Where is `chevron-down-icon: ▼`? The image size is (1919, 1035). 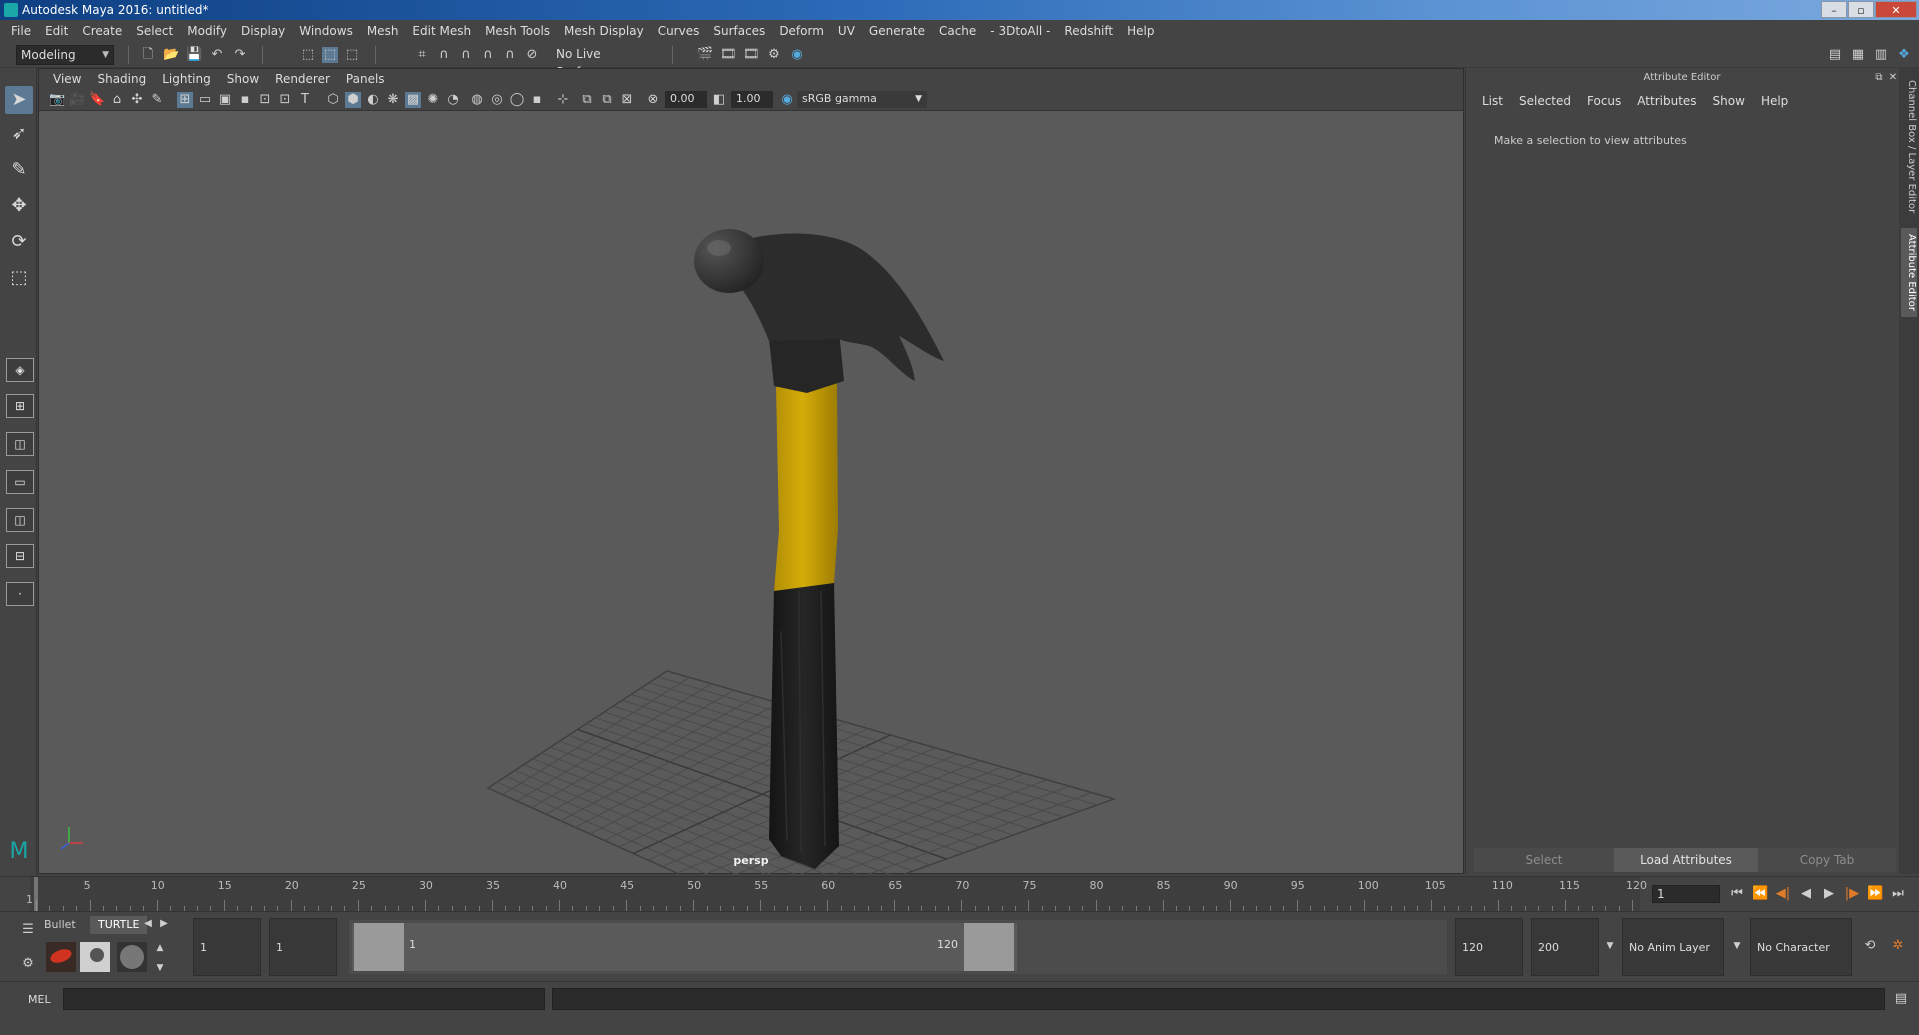 chevron-down-icon: ▼ is located at coordinates (1737, 946).